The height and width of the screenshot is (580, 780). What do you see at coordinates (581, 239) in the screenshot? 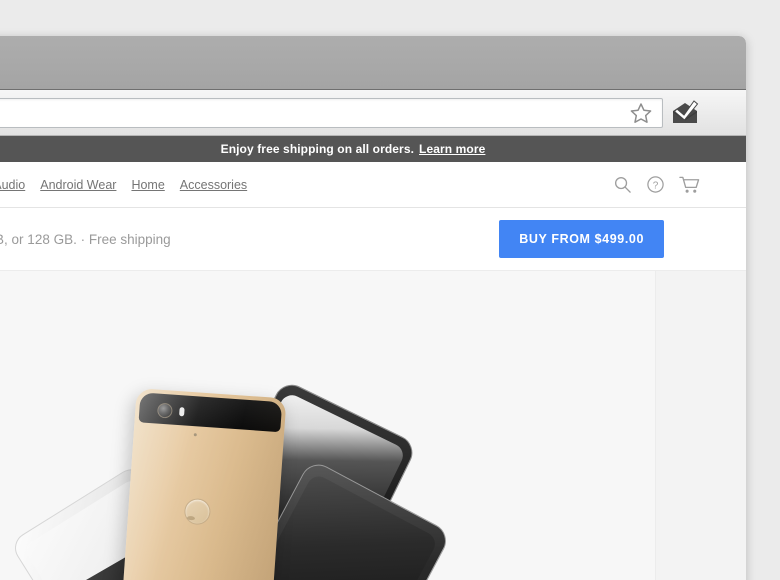
I see `buy-from-button: BUY FROM $499.00` at bounding box center [581, 239].